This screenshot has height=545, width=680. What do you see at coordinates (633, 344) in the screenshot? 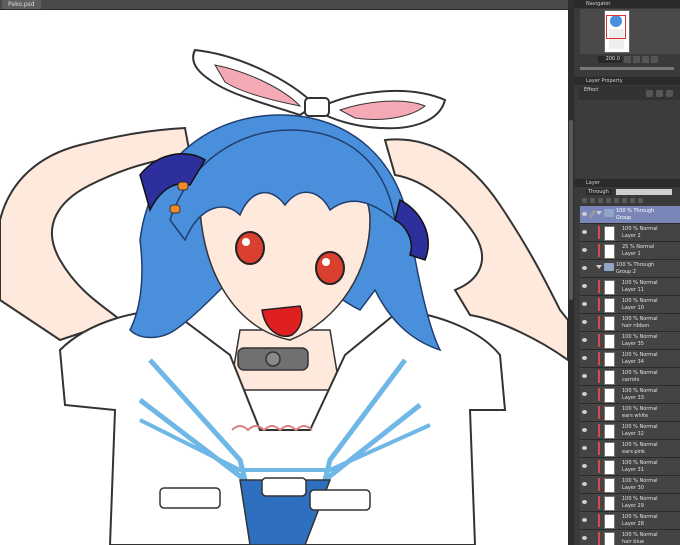
I see `layer-name: Layer 35` at bounding box center [633, 344].